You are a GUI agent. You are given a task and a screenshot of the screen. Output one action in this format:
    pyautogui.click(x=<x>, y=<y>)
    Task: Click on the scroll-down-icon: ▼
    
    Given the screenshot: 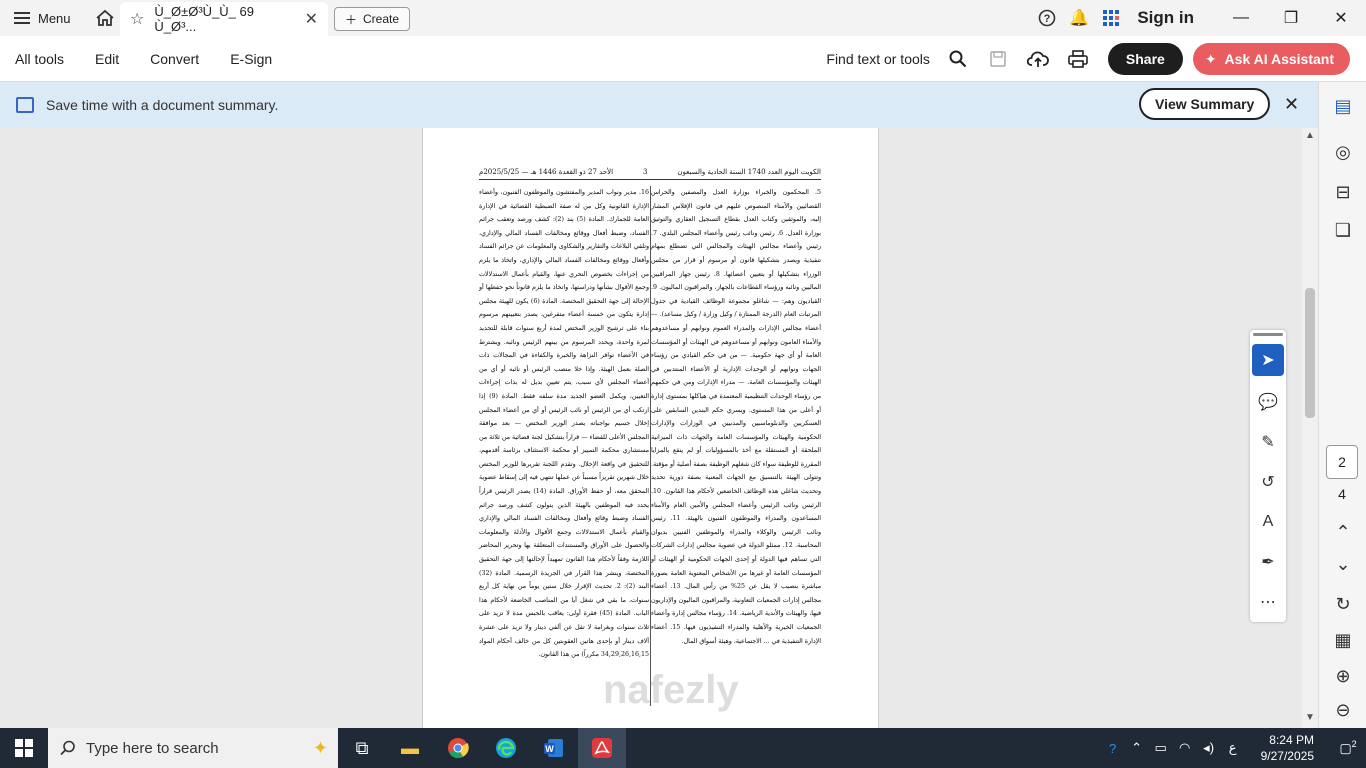 What is the action you would take?
    pyautogui.click(x=1310, y=717)
    